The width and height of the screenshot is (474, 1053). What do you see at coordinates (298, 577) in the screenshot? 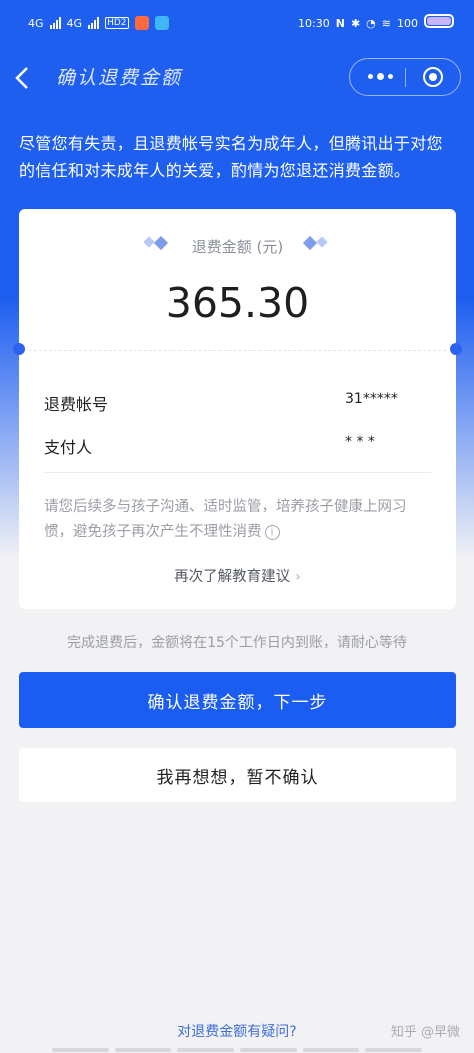
I see `chevron-right-icon: ›` at bounding box center [298, 577].